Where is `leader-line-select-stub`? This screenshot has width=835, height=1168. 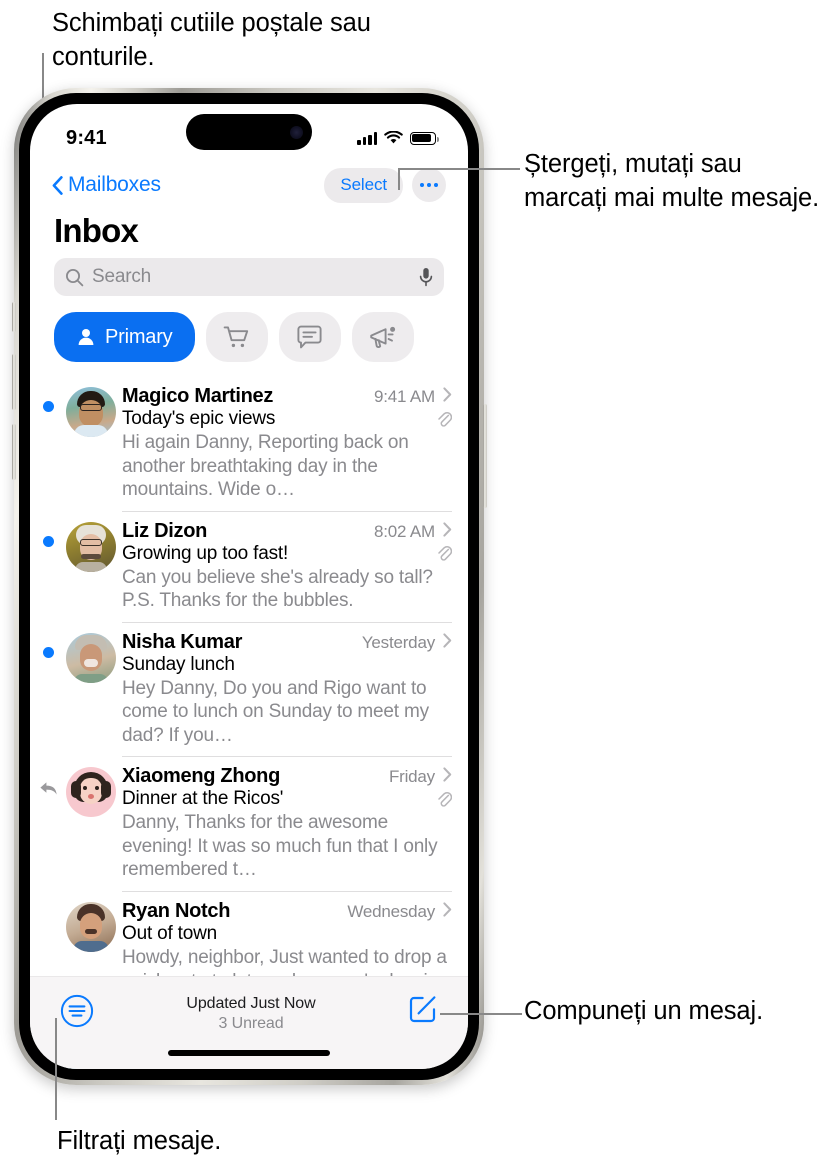
leader-line-select-stub is located at coordinates (399, 179).